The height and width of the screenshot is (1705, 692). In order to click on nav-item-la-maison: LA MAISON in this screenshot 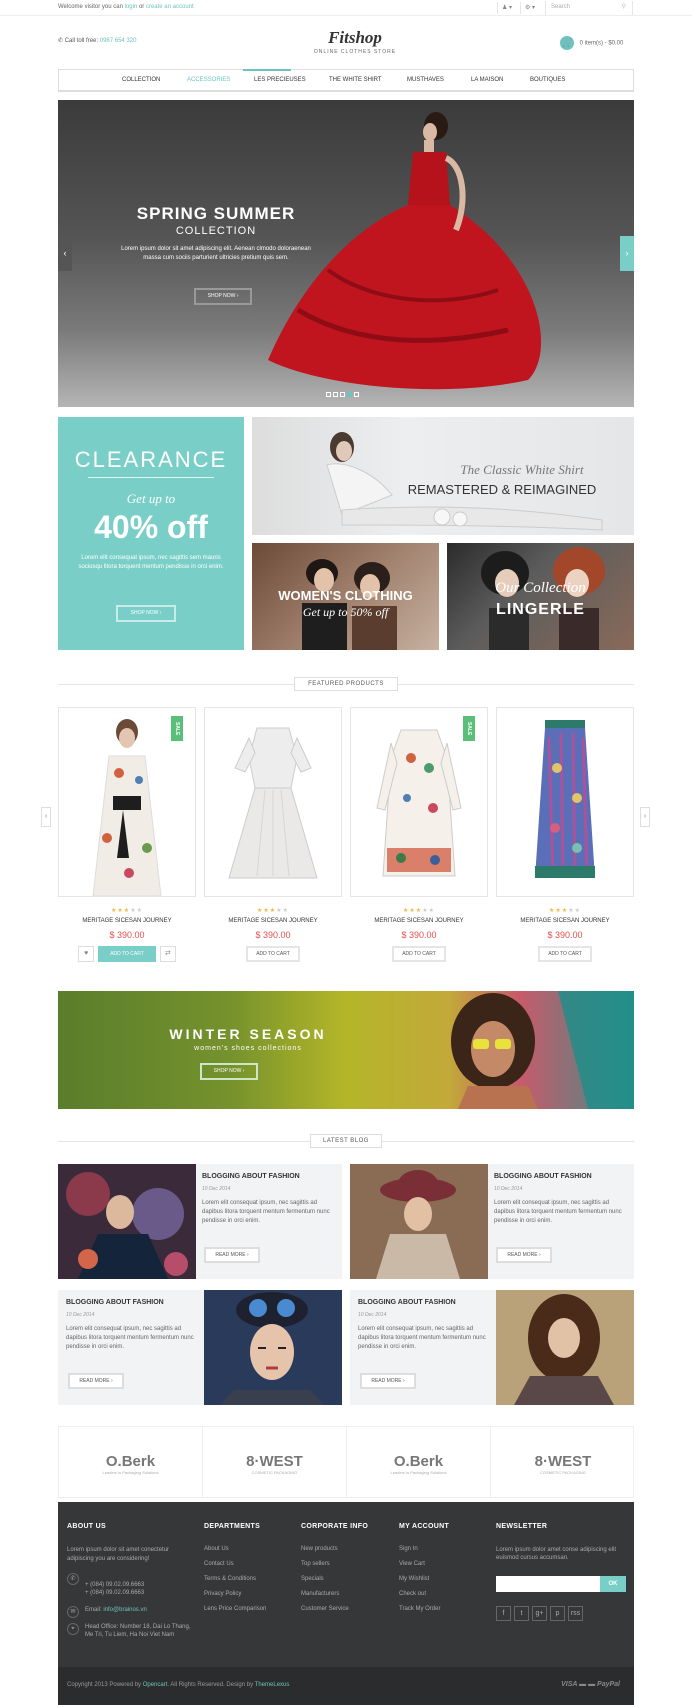, I will do `click(487, 80)`.